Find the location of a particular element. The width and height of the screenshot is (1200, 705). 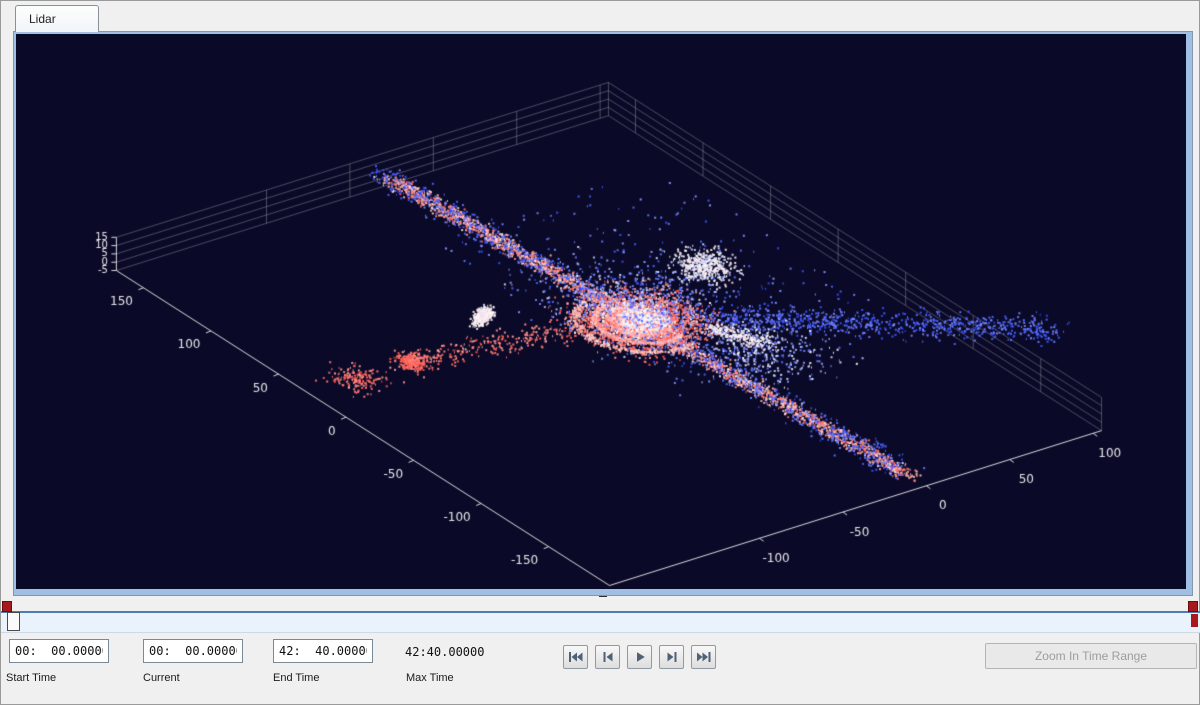

range-start-marker is located at coordinates (7, 606).